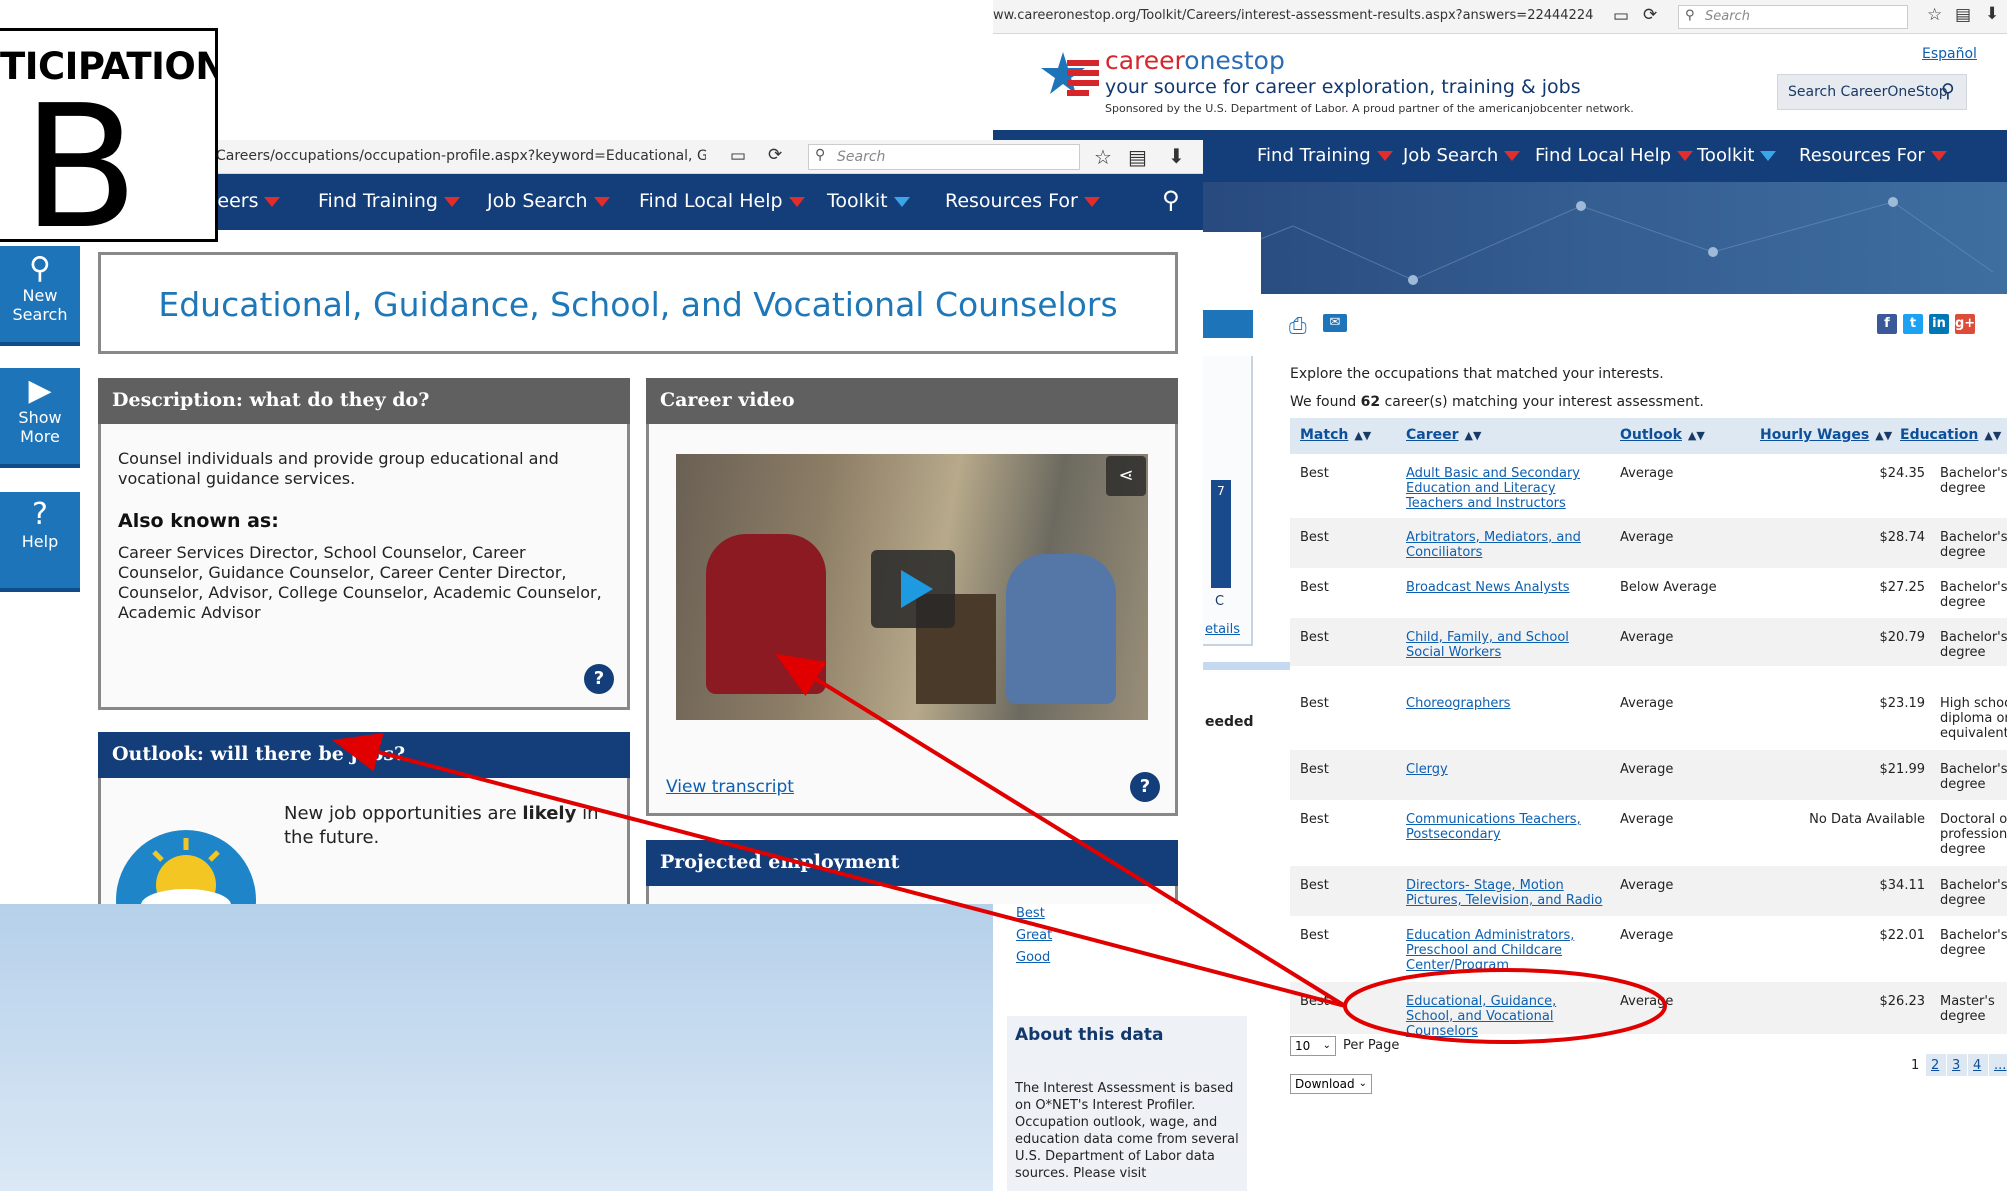 This screenshot has height=1191, width=2007. What do you see at coordinates (1071, 77) in the screenshot?
I see `careeronestop-logo-icon` at bounding box center [1071, 77].